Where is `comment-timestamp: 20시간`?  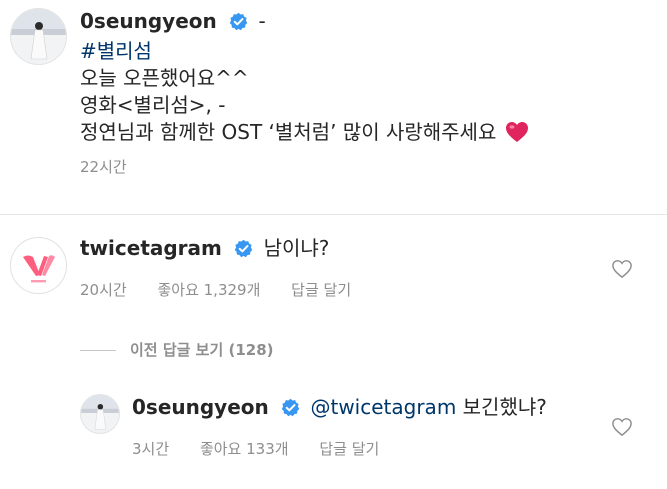 comment-timestamp: 20시간 is located at coordinates (103, 290).